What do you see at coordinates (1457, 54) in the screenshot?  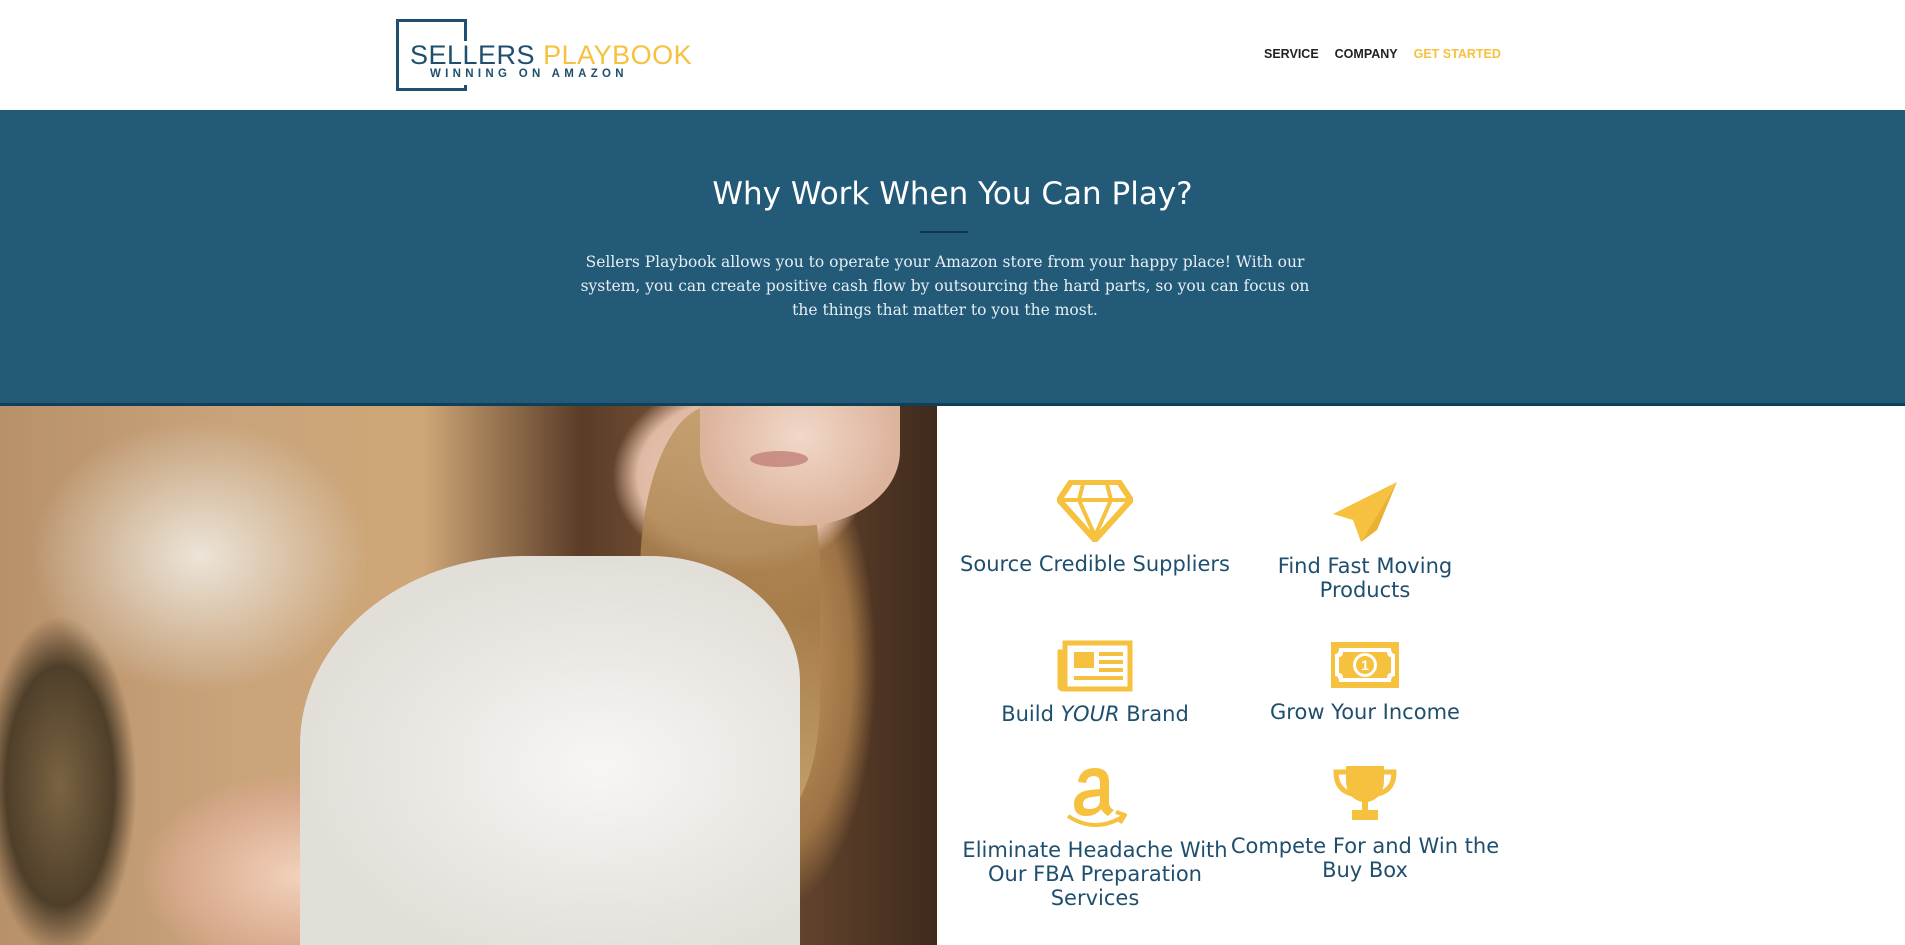 I see `nav-get-started-link: GET STARTED` at bounding box center [1457, 54].